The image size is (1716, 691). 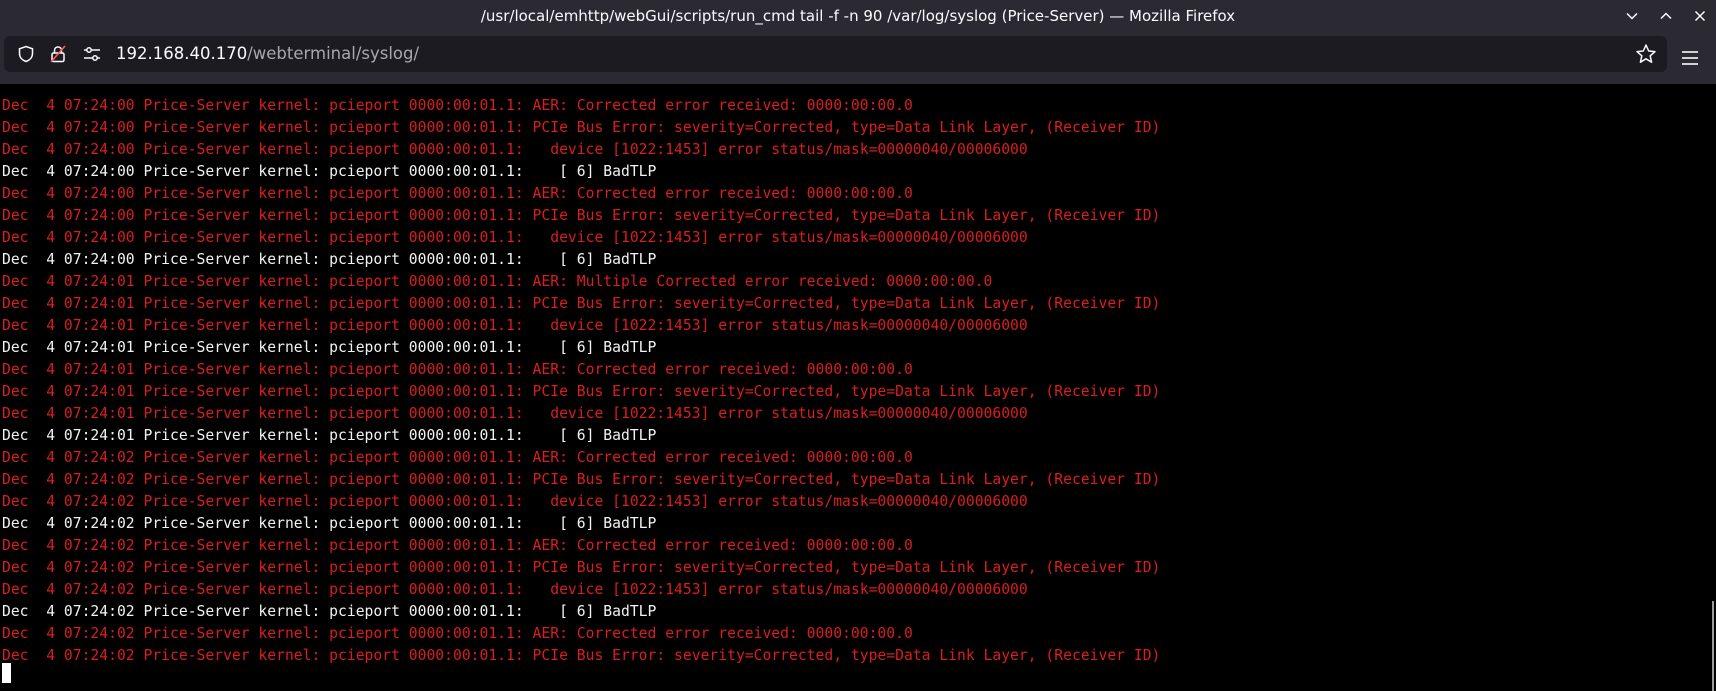 I want to click on close-icon, so click(x=1700, y=16).